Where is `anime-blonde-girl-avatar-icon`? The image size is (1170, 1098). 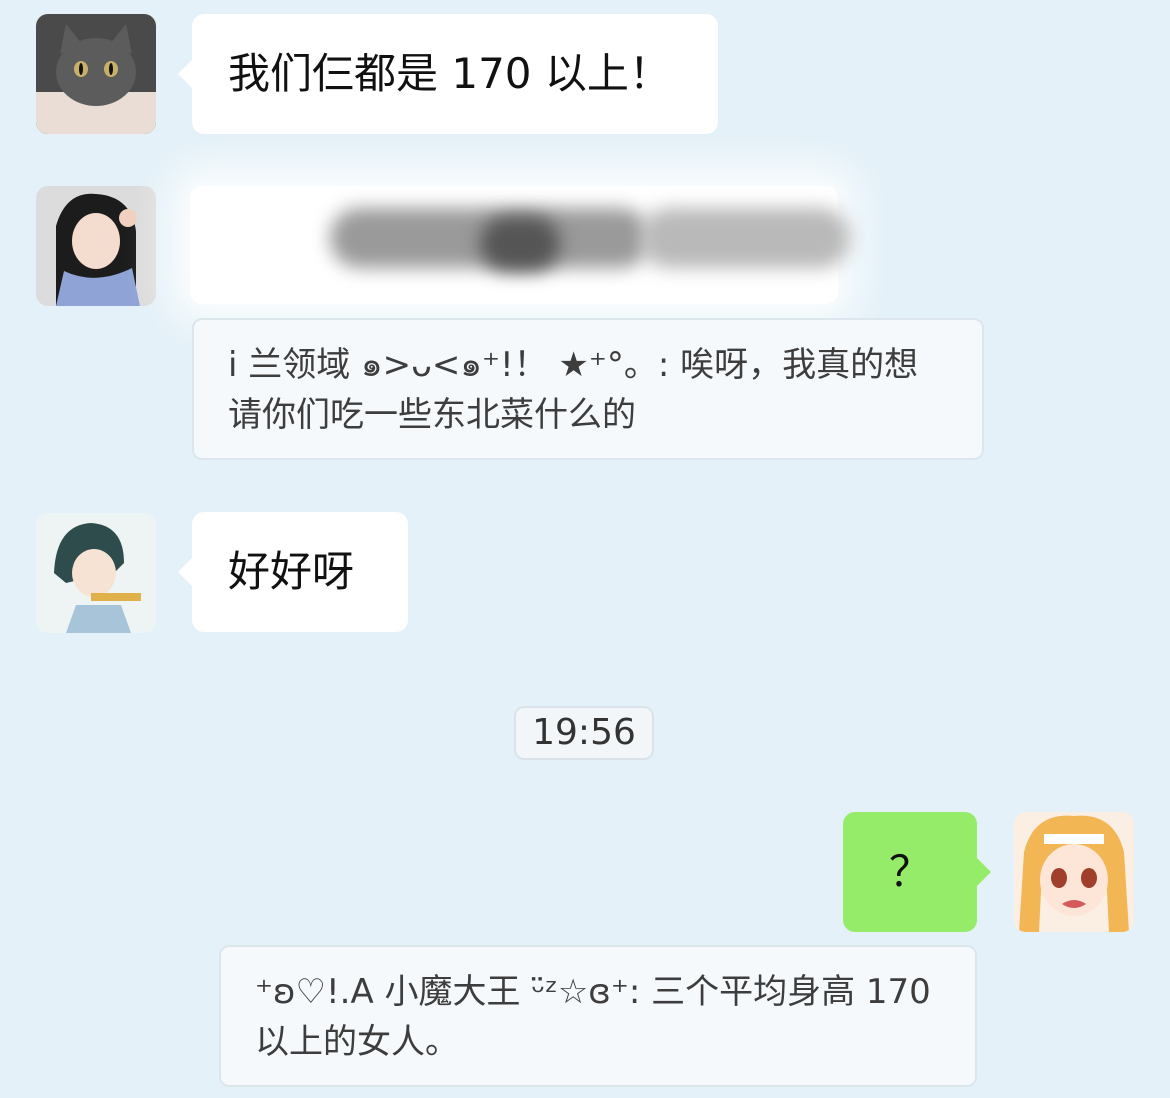
anime-blonde-girl-avatar-icon is located at coordinates (1074, 872).